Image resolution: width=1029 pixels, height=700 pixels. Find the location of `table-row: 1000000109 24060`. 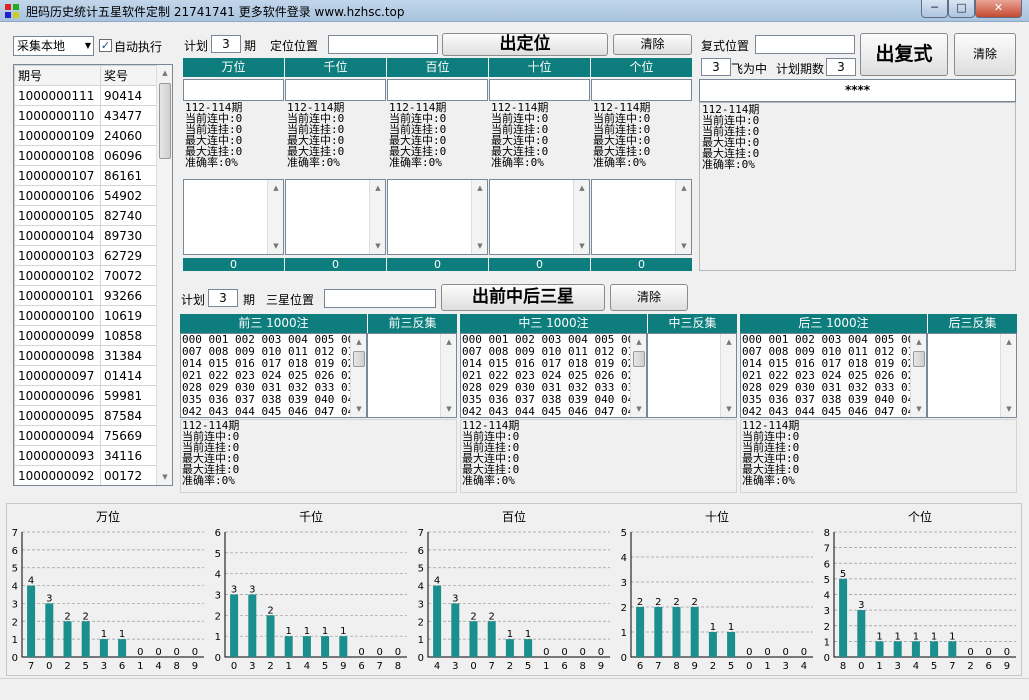

table-row: 1000000109 24060 is located at coordinates (85, 135).